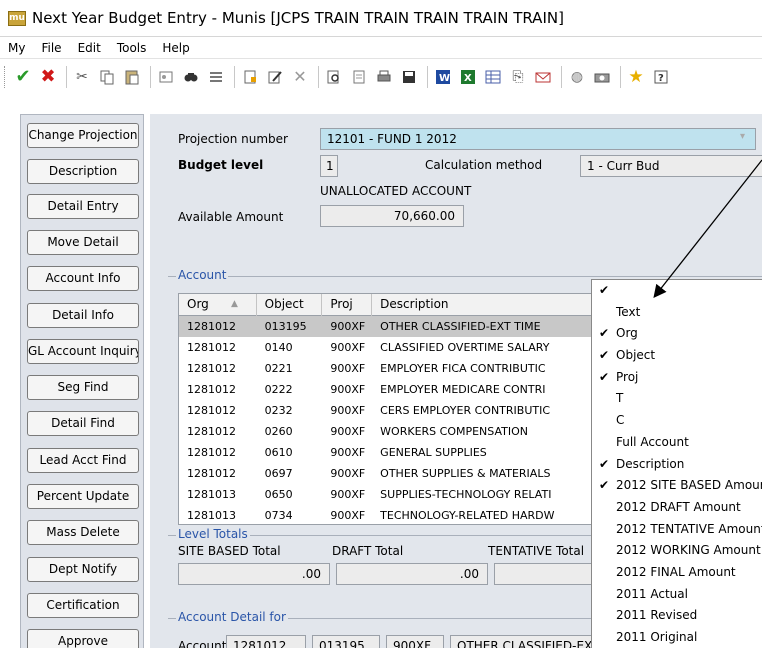  Describe the element at coordinates (250, 77) in the screenshot. I see `add-icon` at that location.